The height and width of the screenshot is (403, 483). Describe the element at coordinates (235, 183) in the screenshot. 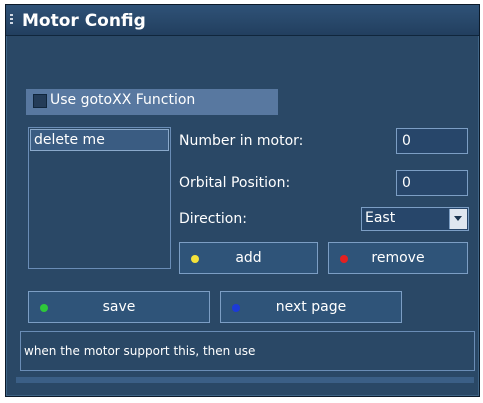

I see `orbital-position-label: Orbital Position:` at that location.